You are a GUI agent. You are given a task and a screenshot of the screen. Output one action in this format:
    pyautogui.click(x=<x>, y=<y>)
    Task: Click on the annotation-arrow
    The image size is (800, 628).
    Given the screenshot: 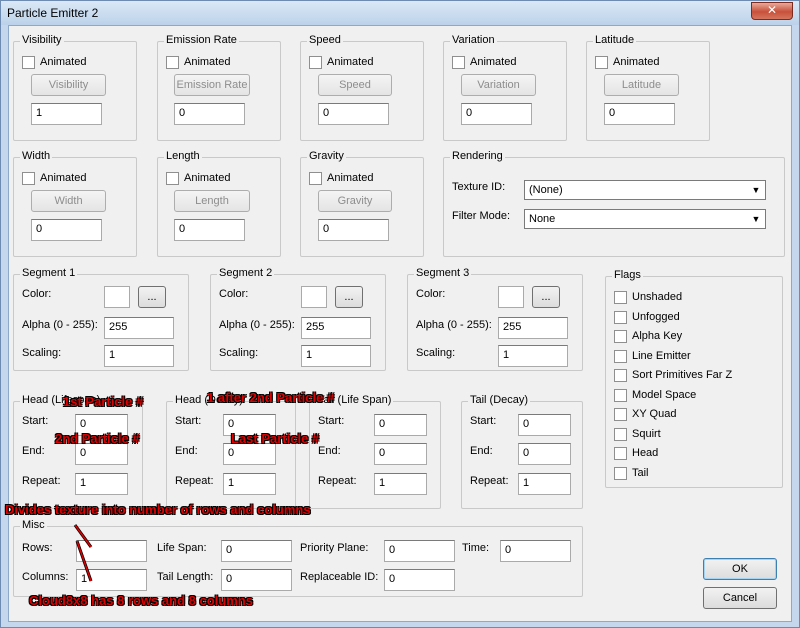 What is the action you would take?
    pyautogui.click(x=84, y=561)
    